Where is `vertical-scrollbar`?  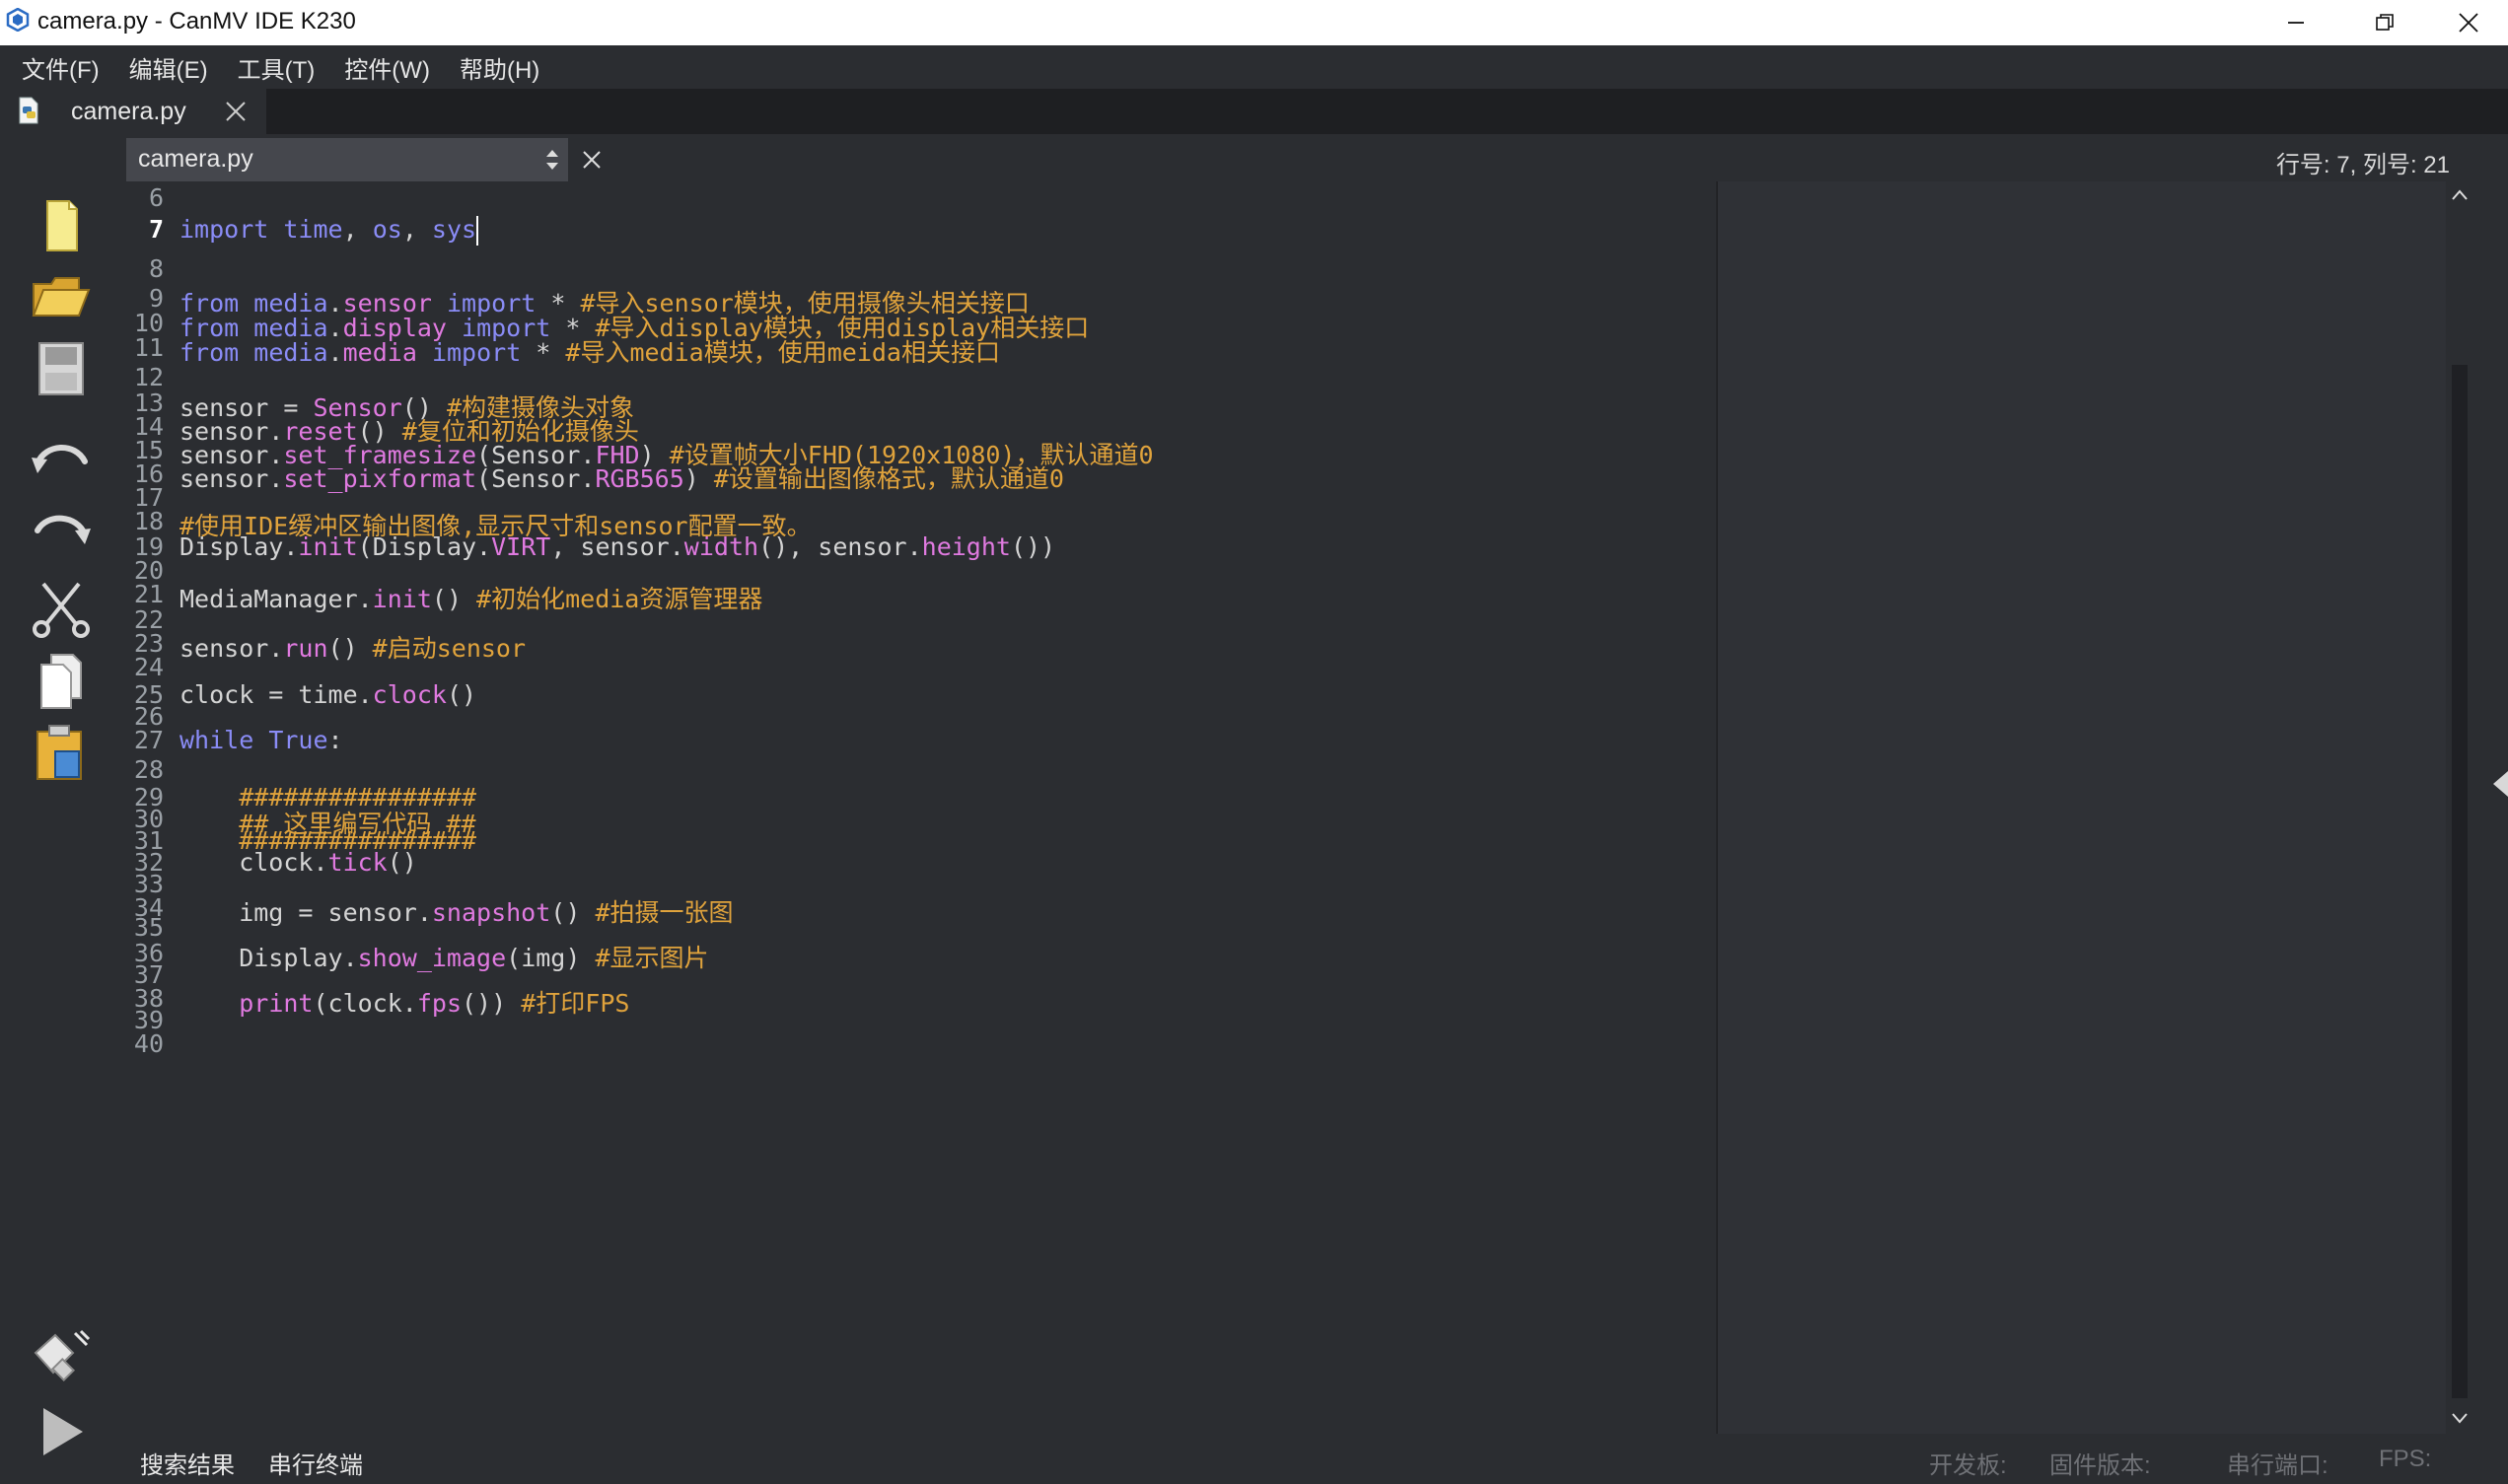 vertical-scrollbar is located at coordinates (2459, 807).